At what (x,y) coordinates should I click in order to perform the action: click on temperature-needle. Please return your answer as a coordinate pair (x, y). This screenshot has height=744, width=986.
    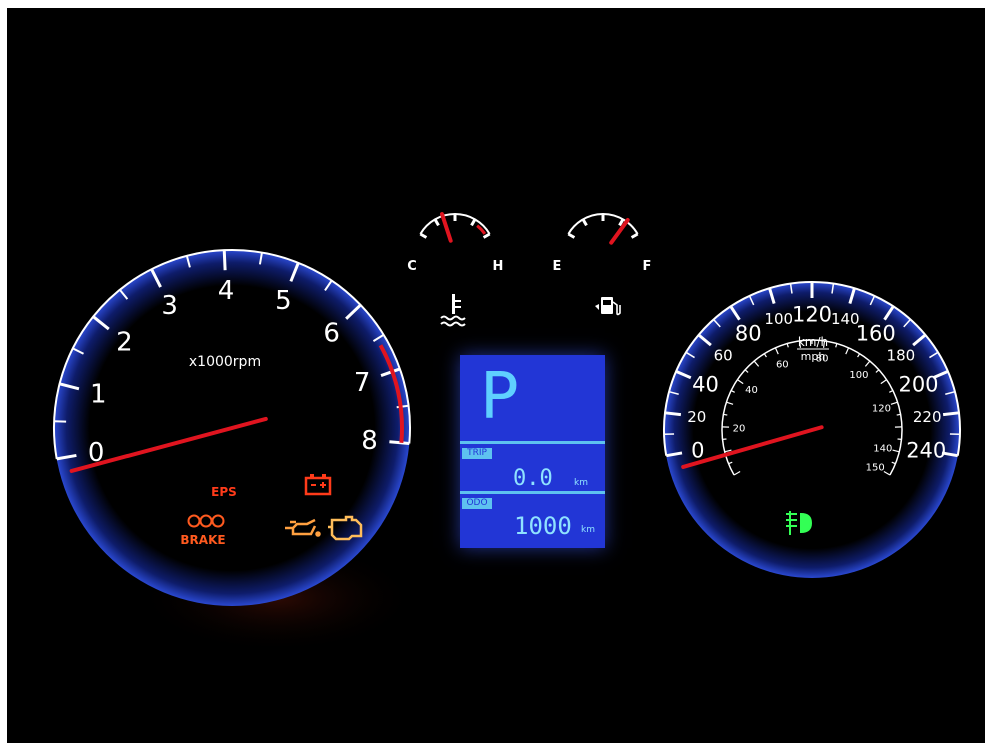
    Looking at the image, I should click on (446, 227).